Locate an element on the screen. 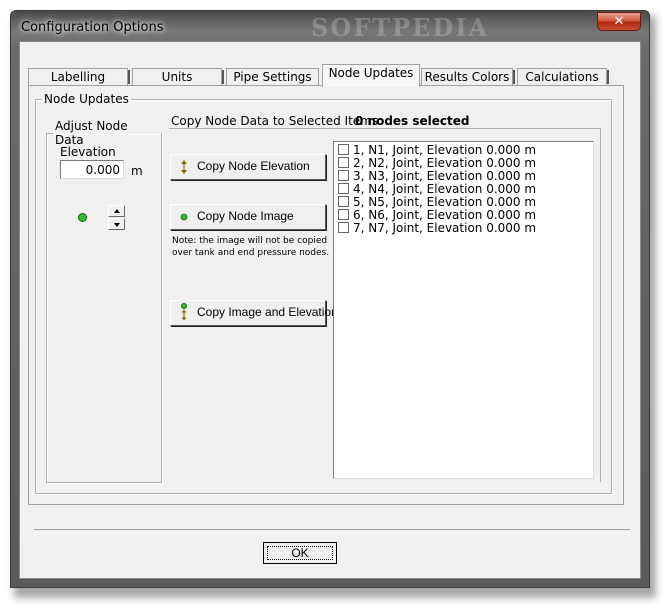 Image resolution: width=668 pixels, height=607 pixels. node-dot-icon is located at coordinates (184, 217).